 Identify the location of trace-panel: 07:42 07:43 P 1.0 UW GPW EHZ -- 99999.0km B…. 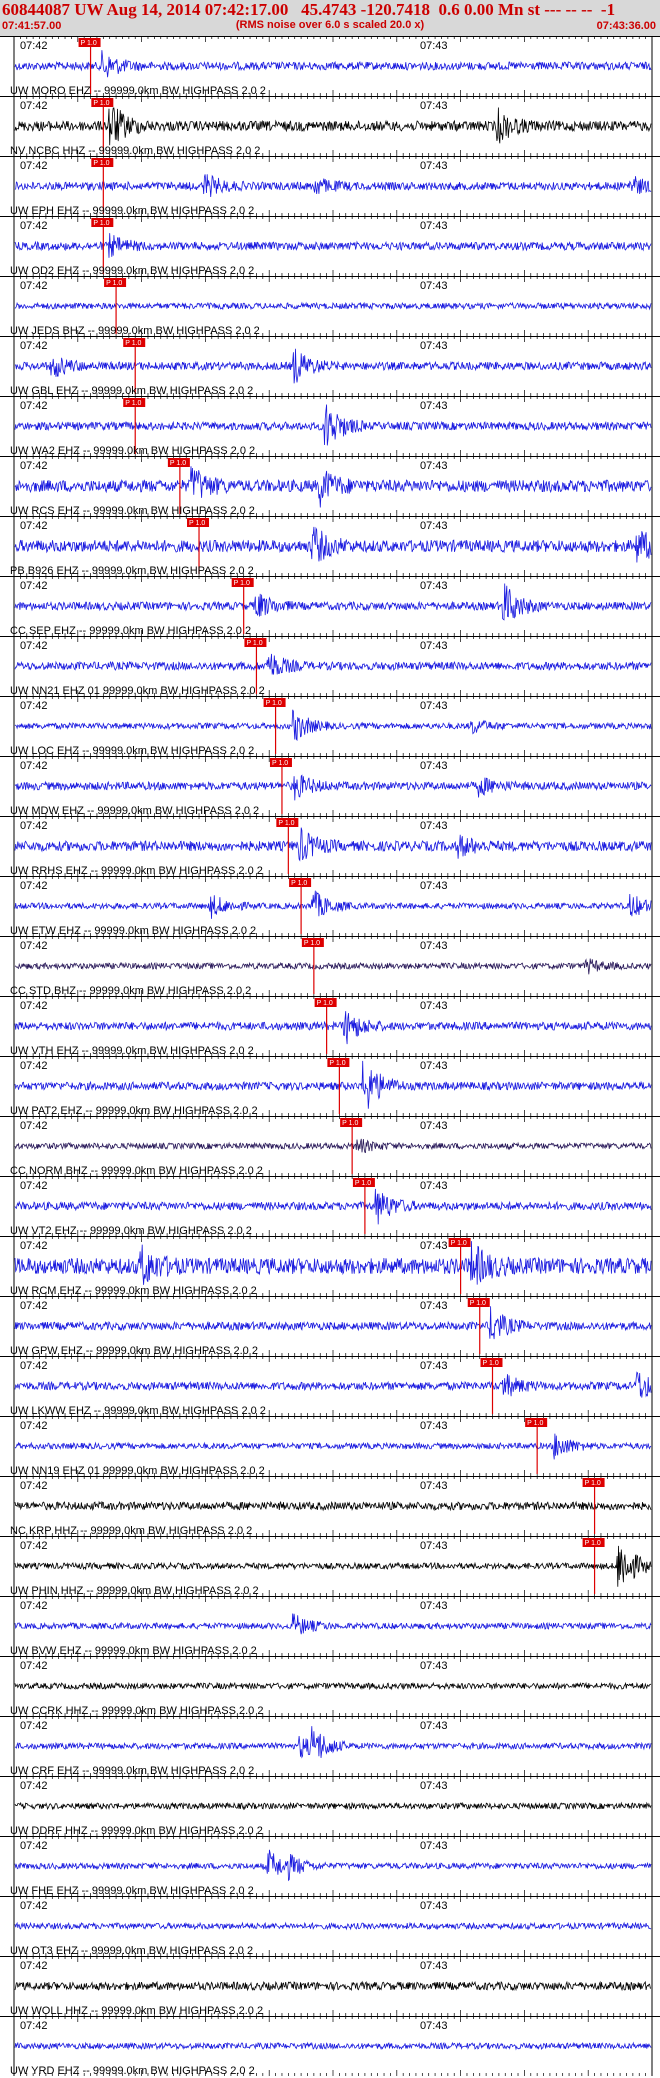
(330, 1326).